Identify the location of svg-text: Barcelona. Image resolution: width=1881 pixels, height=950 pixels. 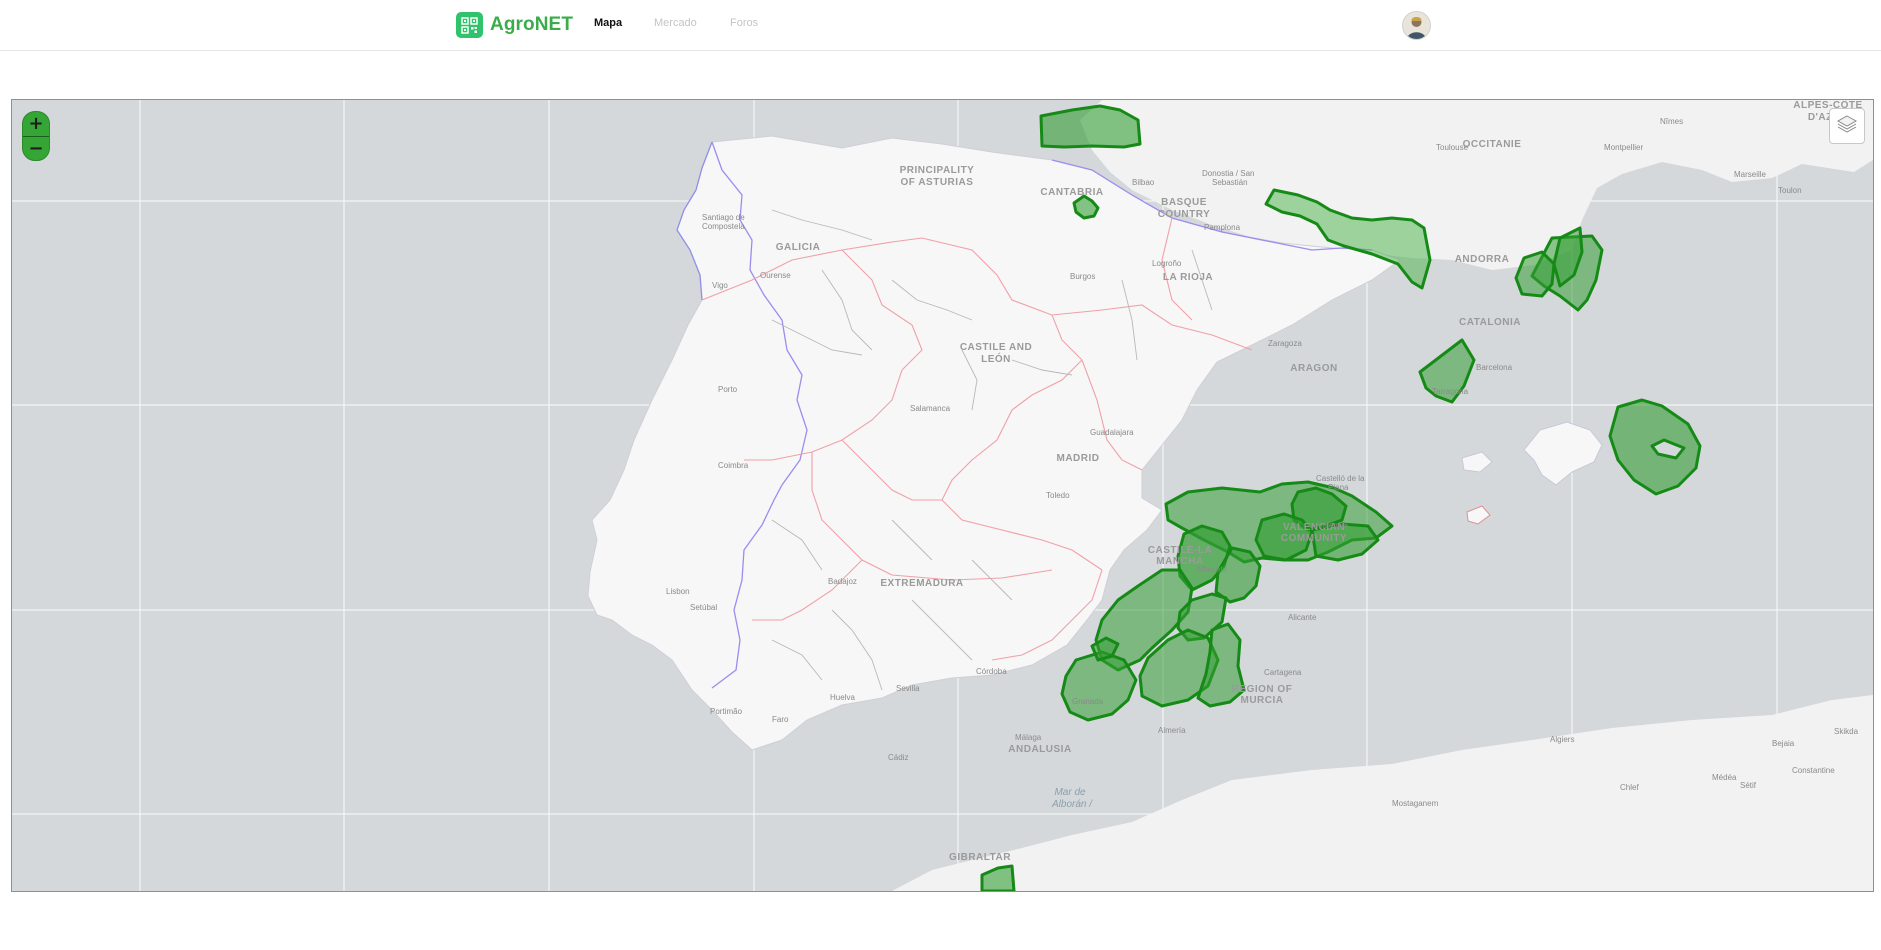
(1494, 367).